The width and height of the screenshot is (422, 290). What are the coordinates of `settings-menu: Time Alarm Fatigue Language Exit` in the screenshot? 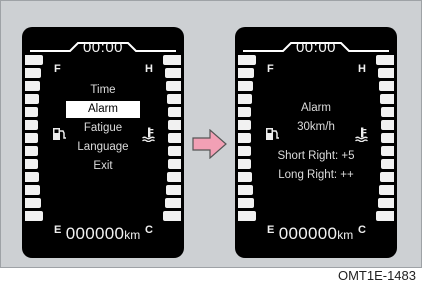 It's located at (103, 128).